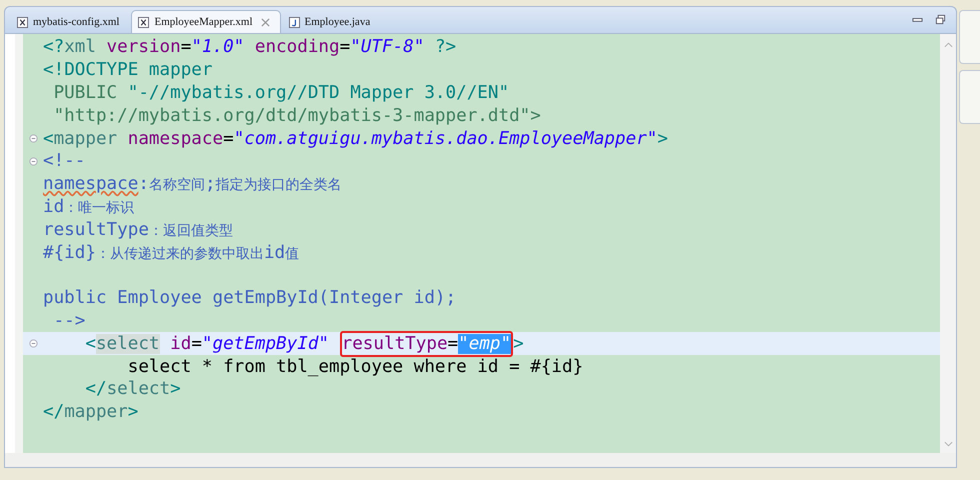 This screenshot has width=980, height=480. What do you see at coordinates (445, 47) in the screenshot?
I see `code-token: ?>` at bounding box center [445, 47].